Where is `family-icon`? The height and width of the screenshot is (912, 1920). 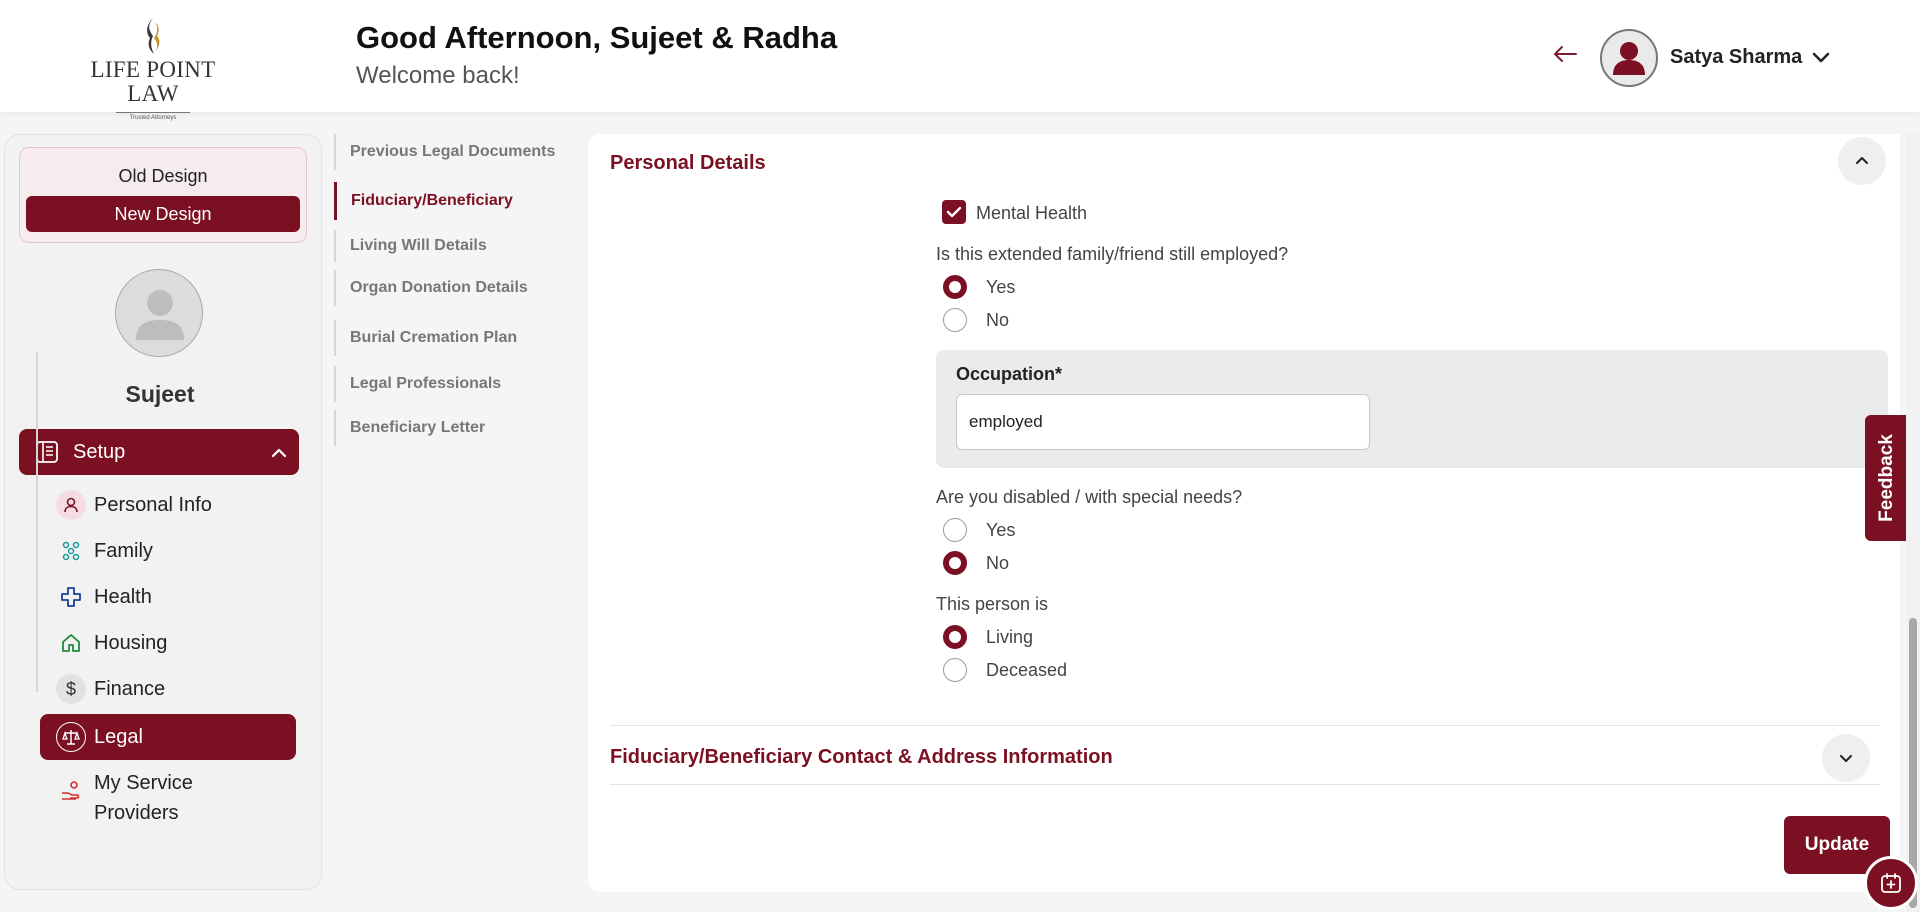
family-icon is located at coordinates (71, 551).